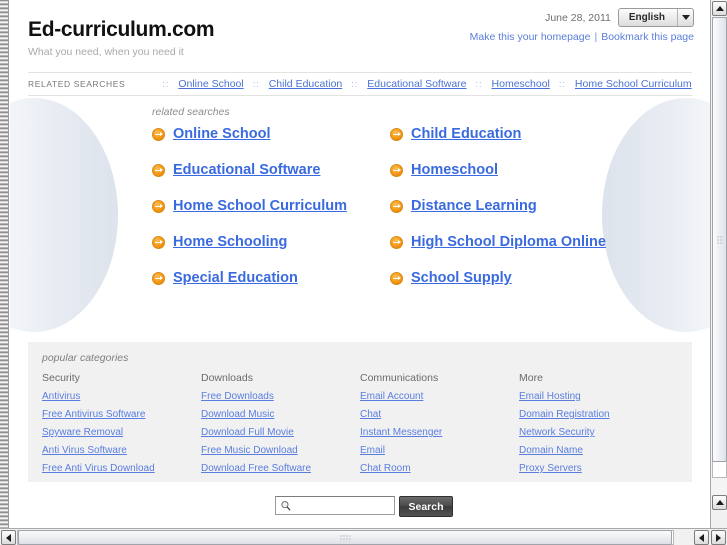 The height and width of the screenshot is (545, 727). Describe the element at coordinates (550, 278) in the screenshot. I see `related-link-item: School Supply` at that location.